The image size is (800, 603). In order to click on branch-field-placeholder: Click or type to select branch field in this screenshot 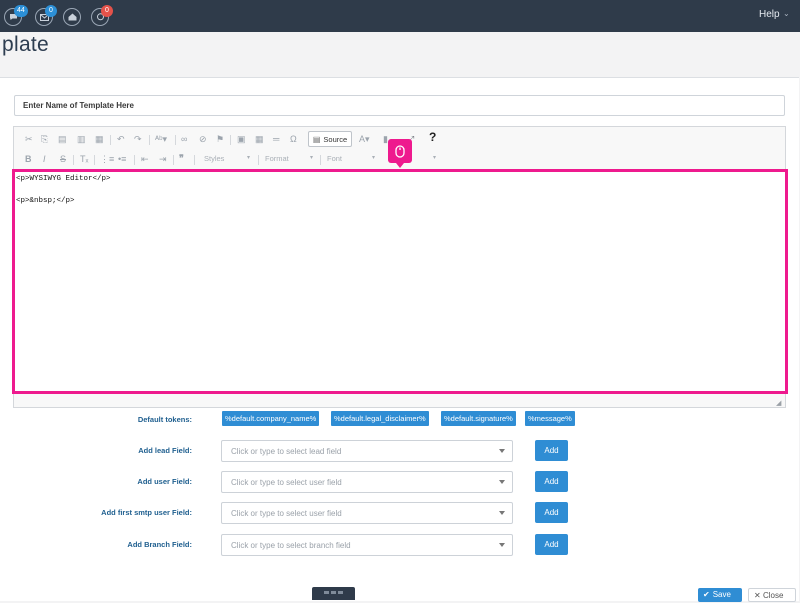, I will do `click(291, 545)`.